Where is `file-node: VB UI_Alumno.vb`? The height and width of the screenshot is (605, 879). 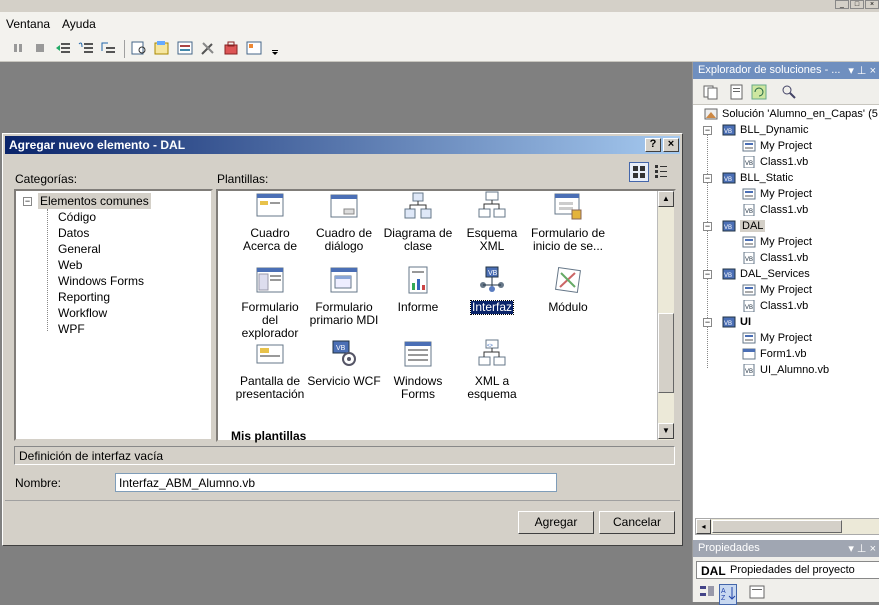
file-node: VB UI_Alumno.vb is located at coordinates (785, 370).